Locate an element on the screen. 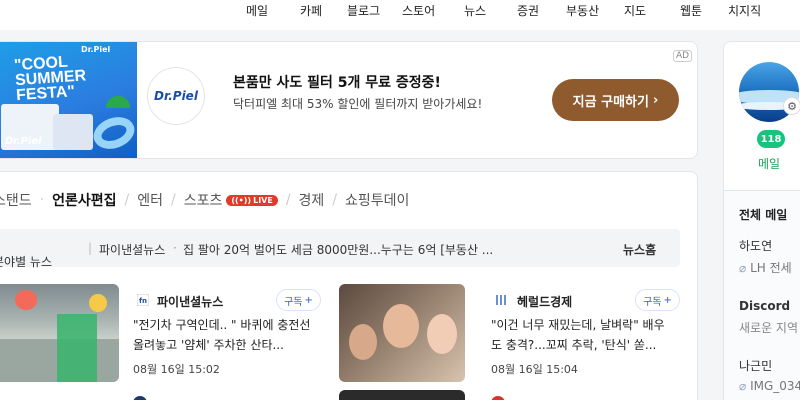 The image size is (800, 400). heart-eyes-emoji-icon is located at coordinates (98, 303).